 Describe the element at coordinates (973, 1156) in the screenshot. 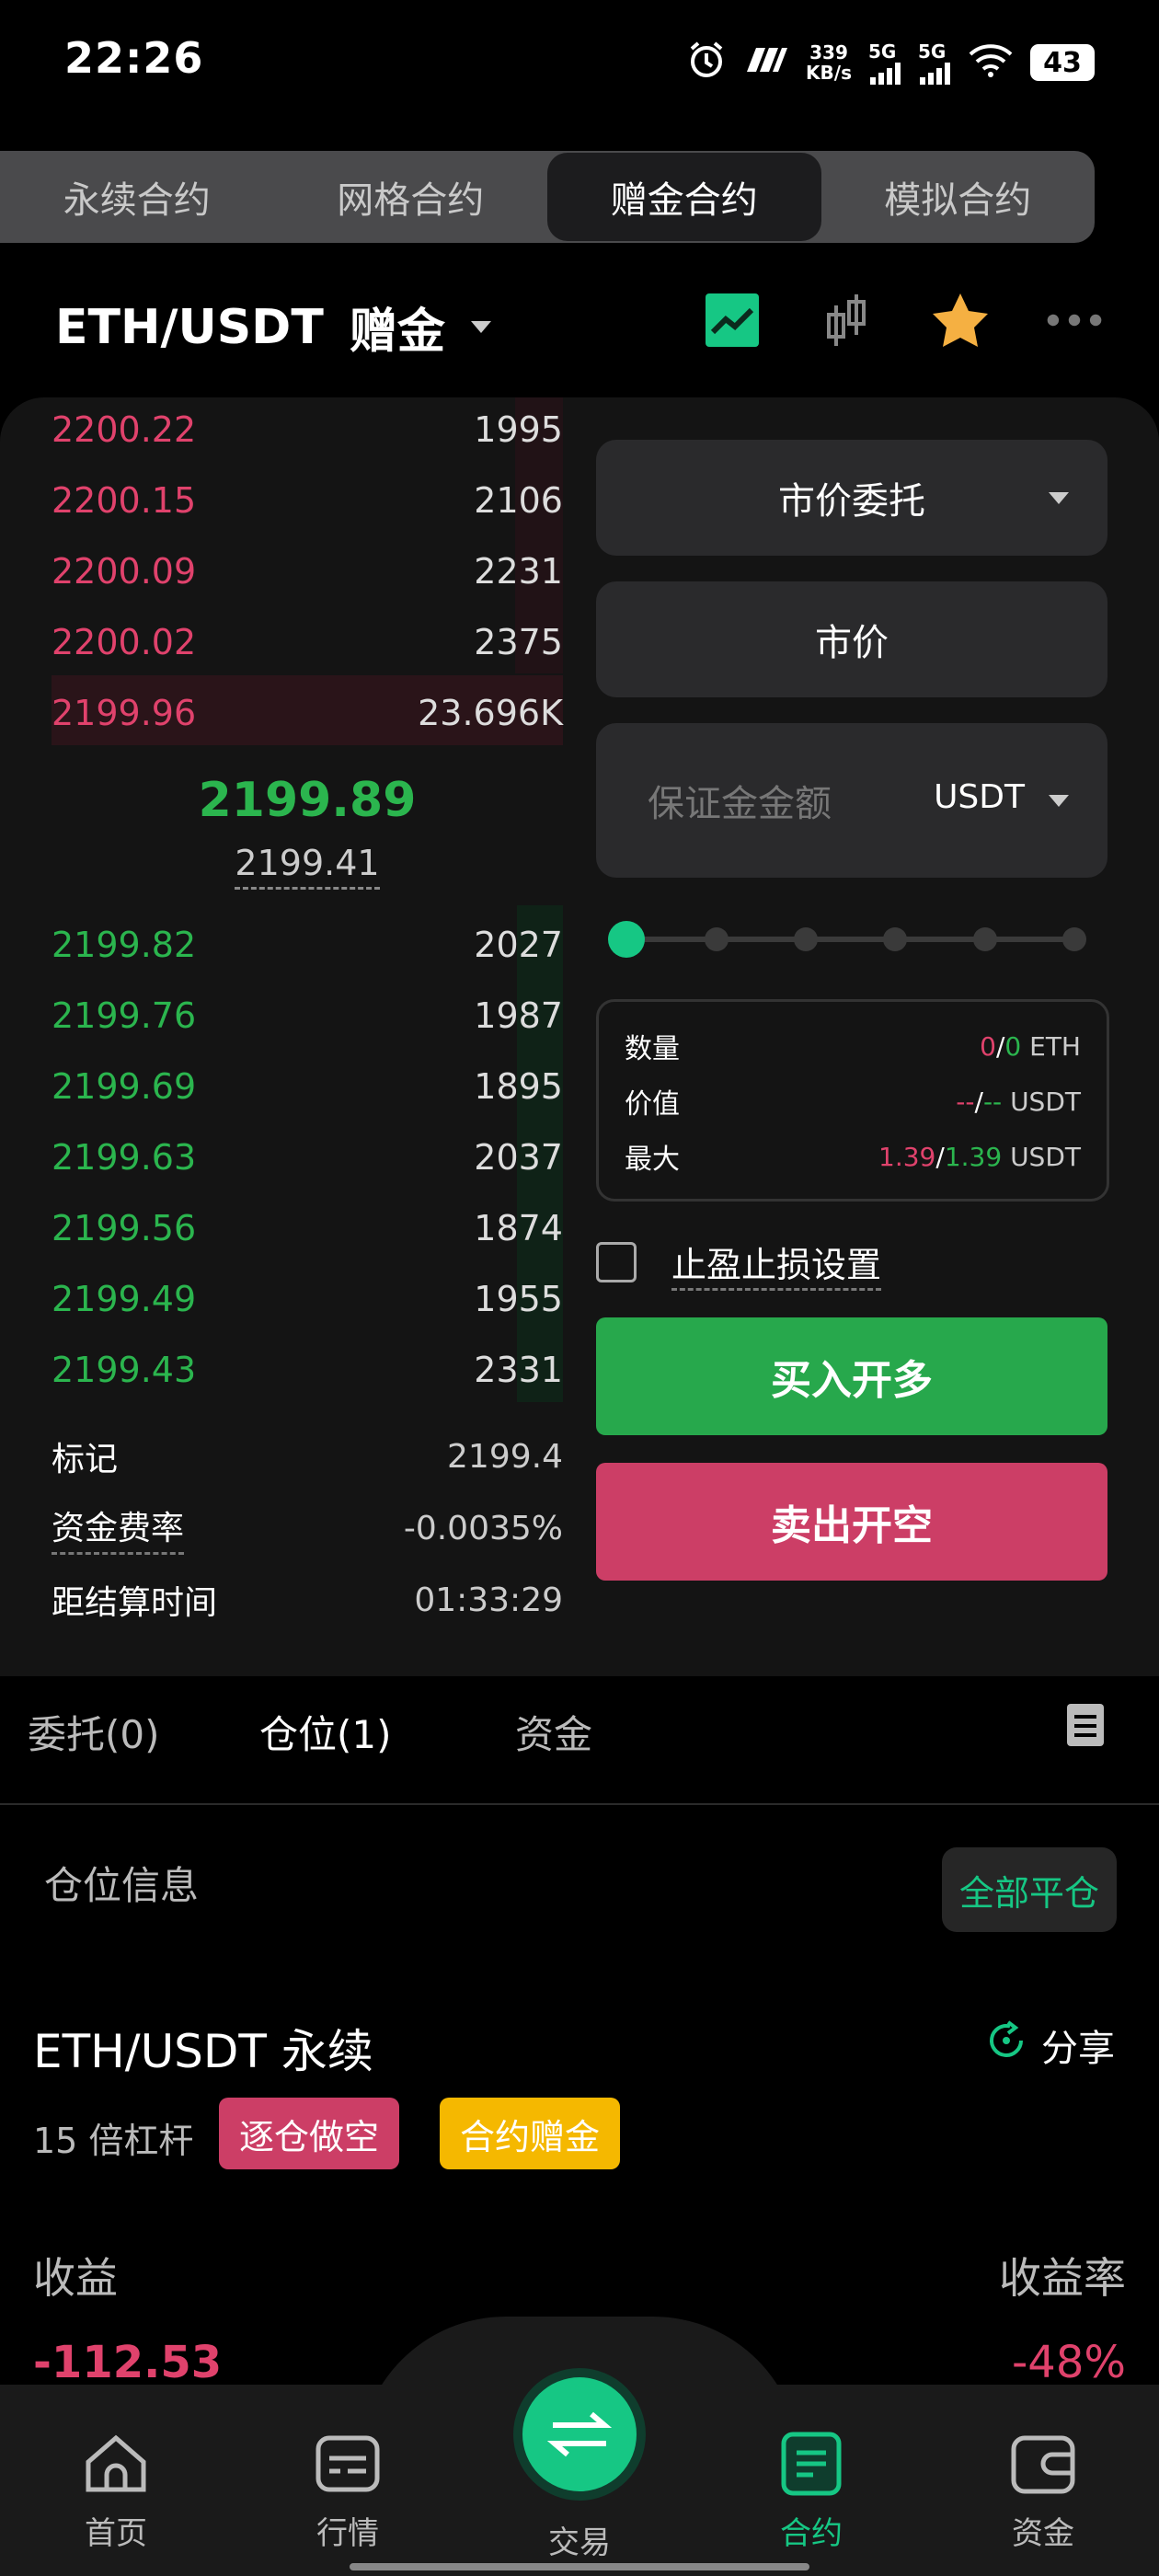

I see `max-b: 1.39` at that location.